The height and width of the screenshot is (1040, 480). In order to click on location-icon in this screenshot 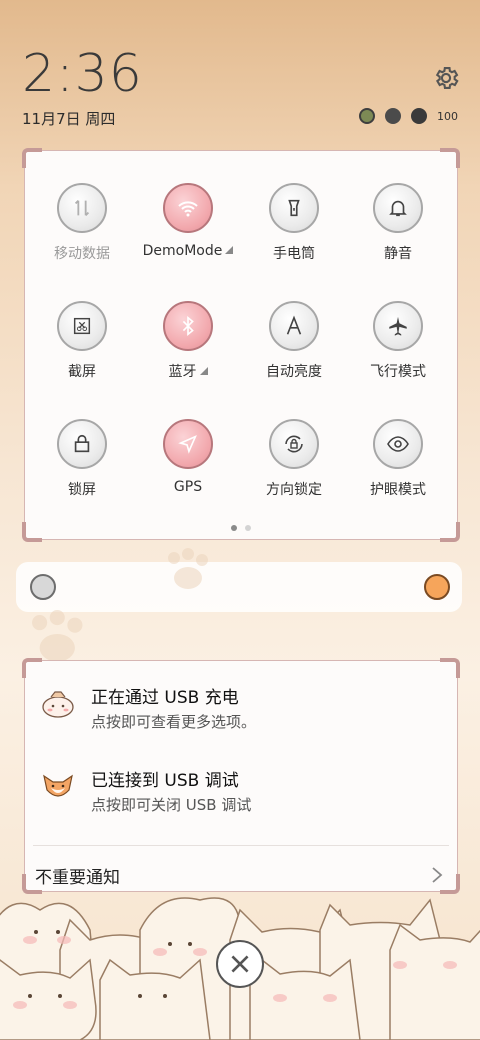, I will do `click(188, 444)`.